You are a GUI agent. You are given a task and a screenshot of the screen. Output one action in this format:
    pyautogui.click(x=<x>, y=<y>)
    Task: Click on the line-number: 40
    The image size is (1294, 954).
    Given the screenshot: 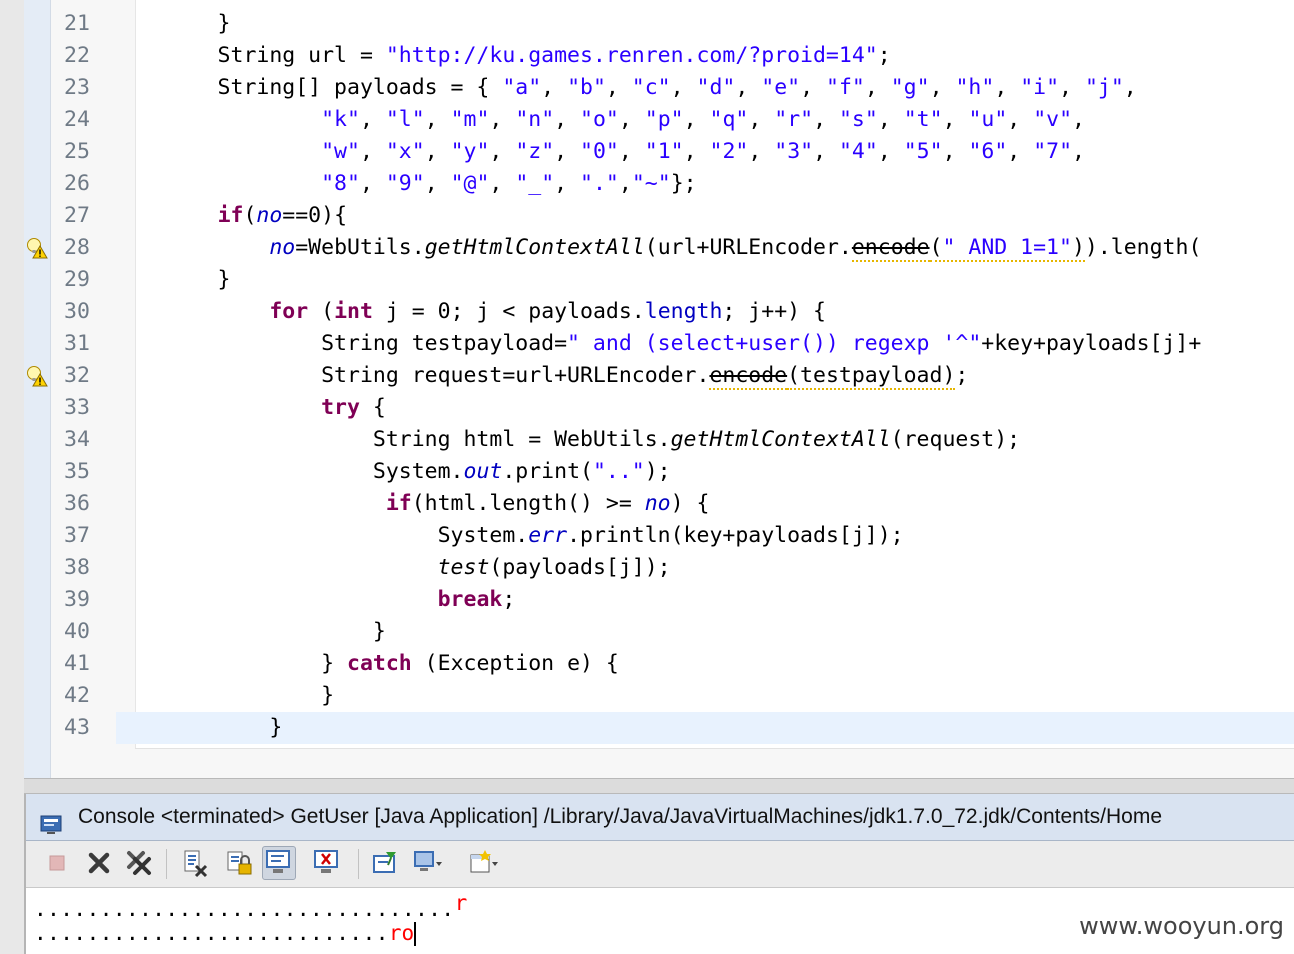 What is the action you would take?
    pyautogui.click(x=77, y=631)
    